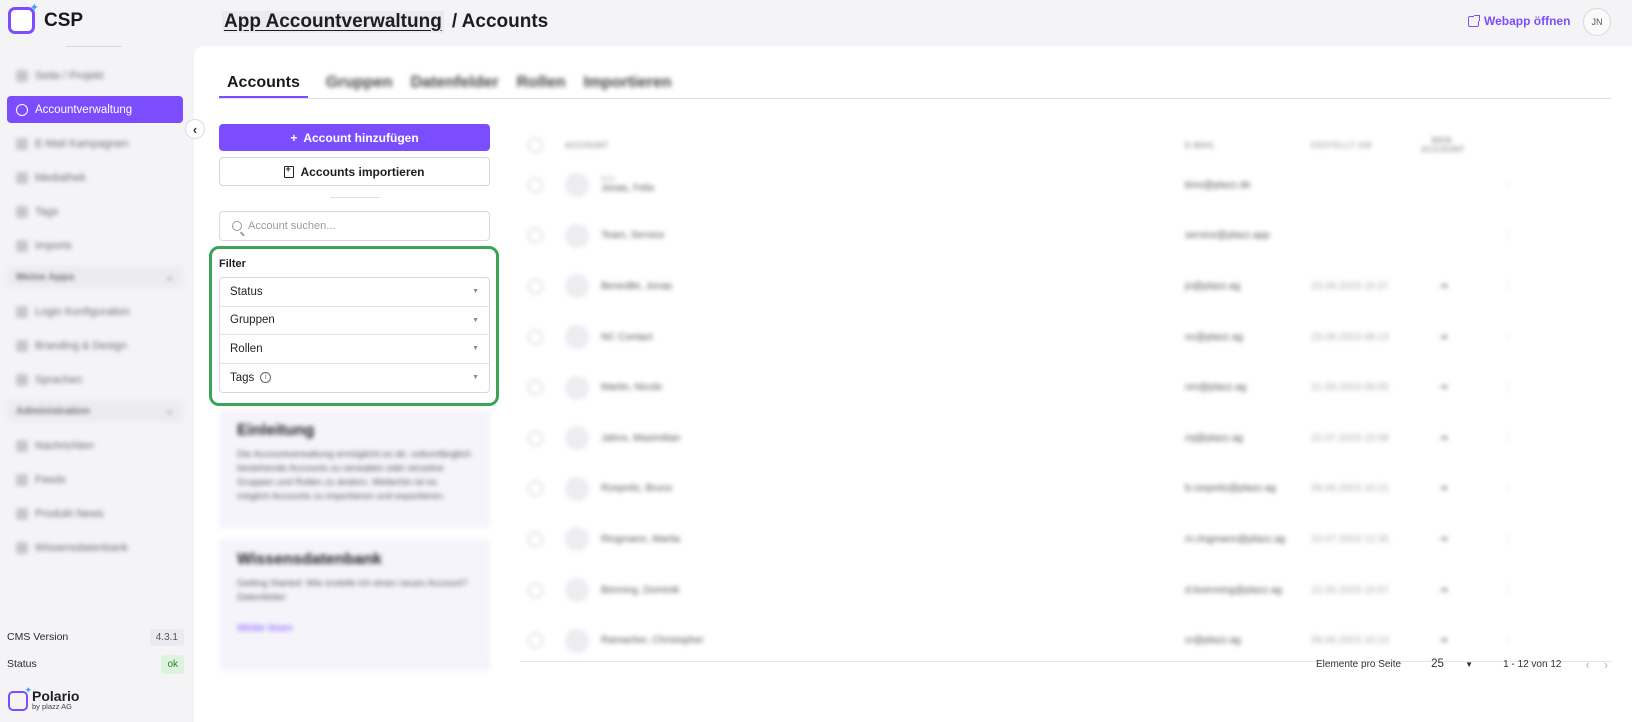 The image size is (1632, 722). What do you see at coordinates (1248, 145) in the screenshot?
I see `col-header-email: E-MAIL` at bounding box center [1248, 145].